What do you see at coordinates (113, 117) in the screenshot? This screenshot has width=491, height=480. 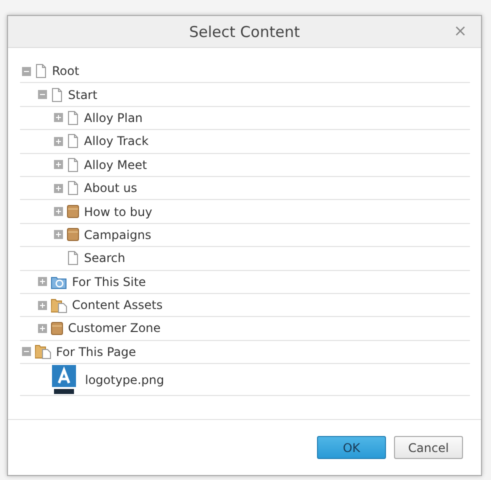 I see `tree-item: Alloy Plan` at bounding box center [113, 117].